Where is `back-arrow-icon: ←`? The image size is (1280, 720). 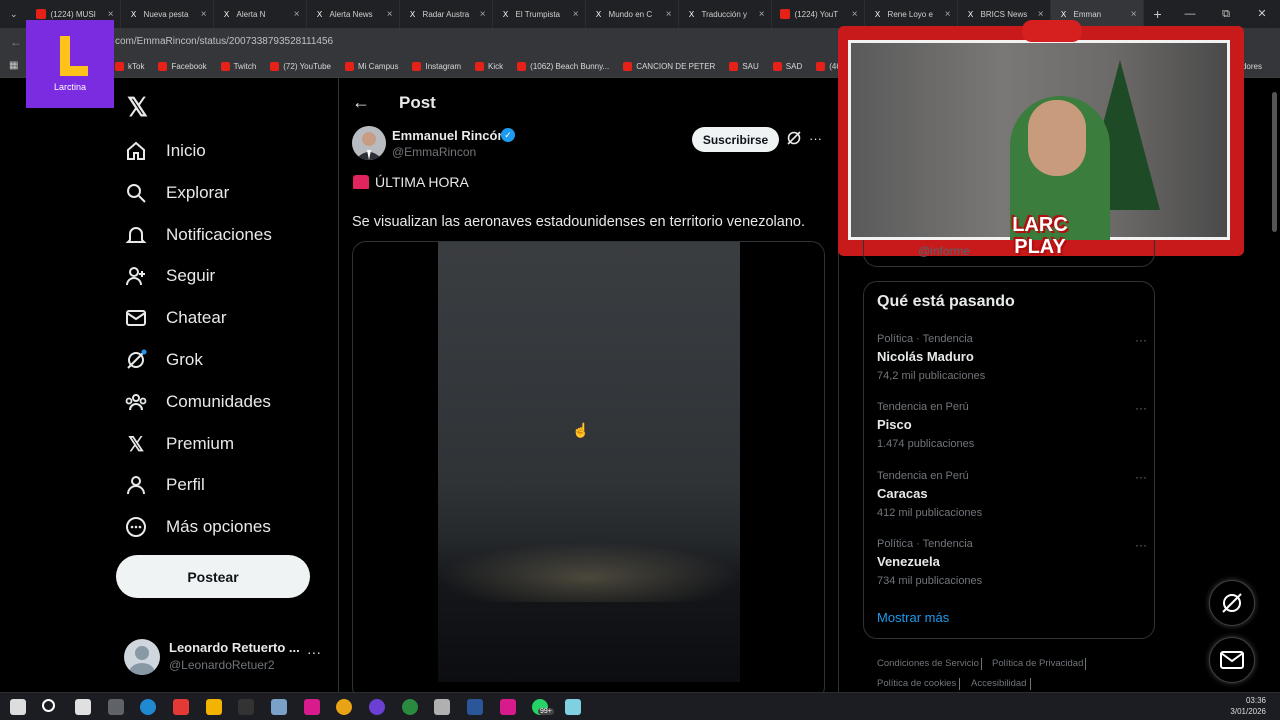
back-arrow-icon: ← is located at coordinates (361, 102).